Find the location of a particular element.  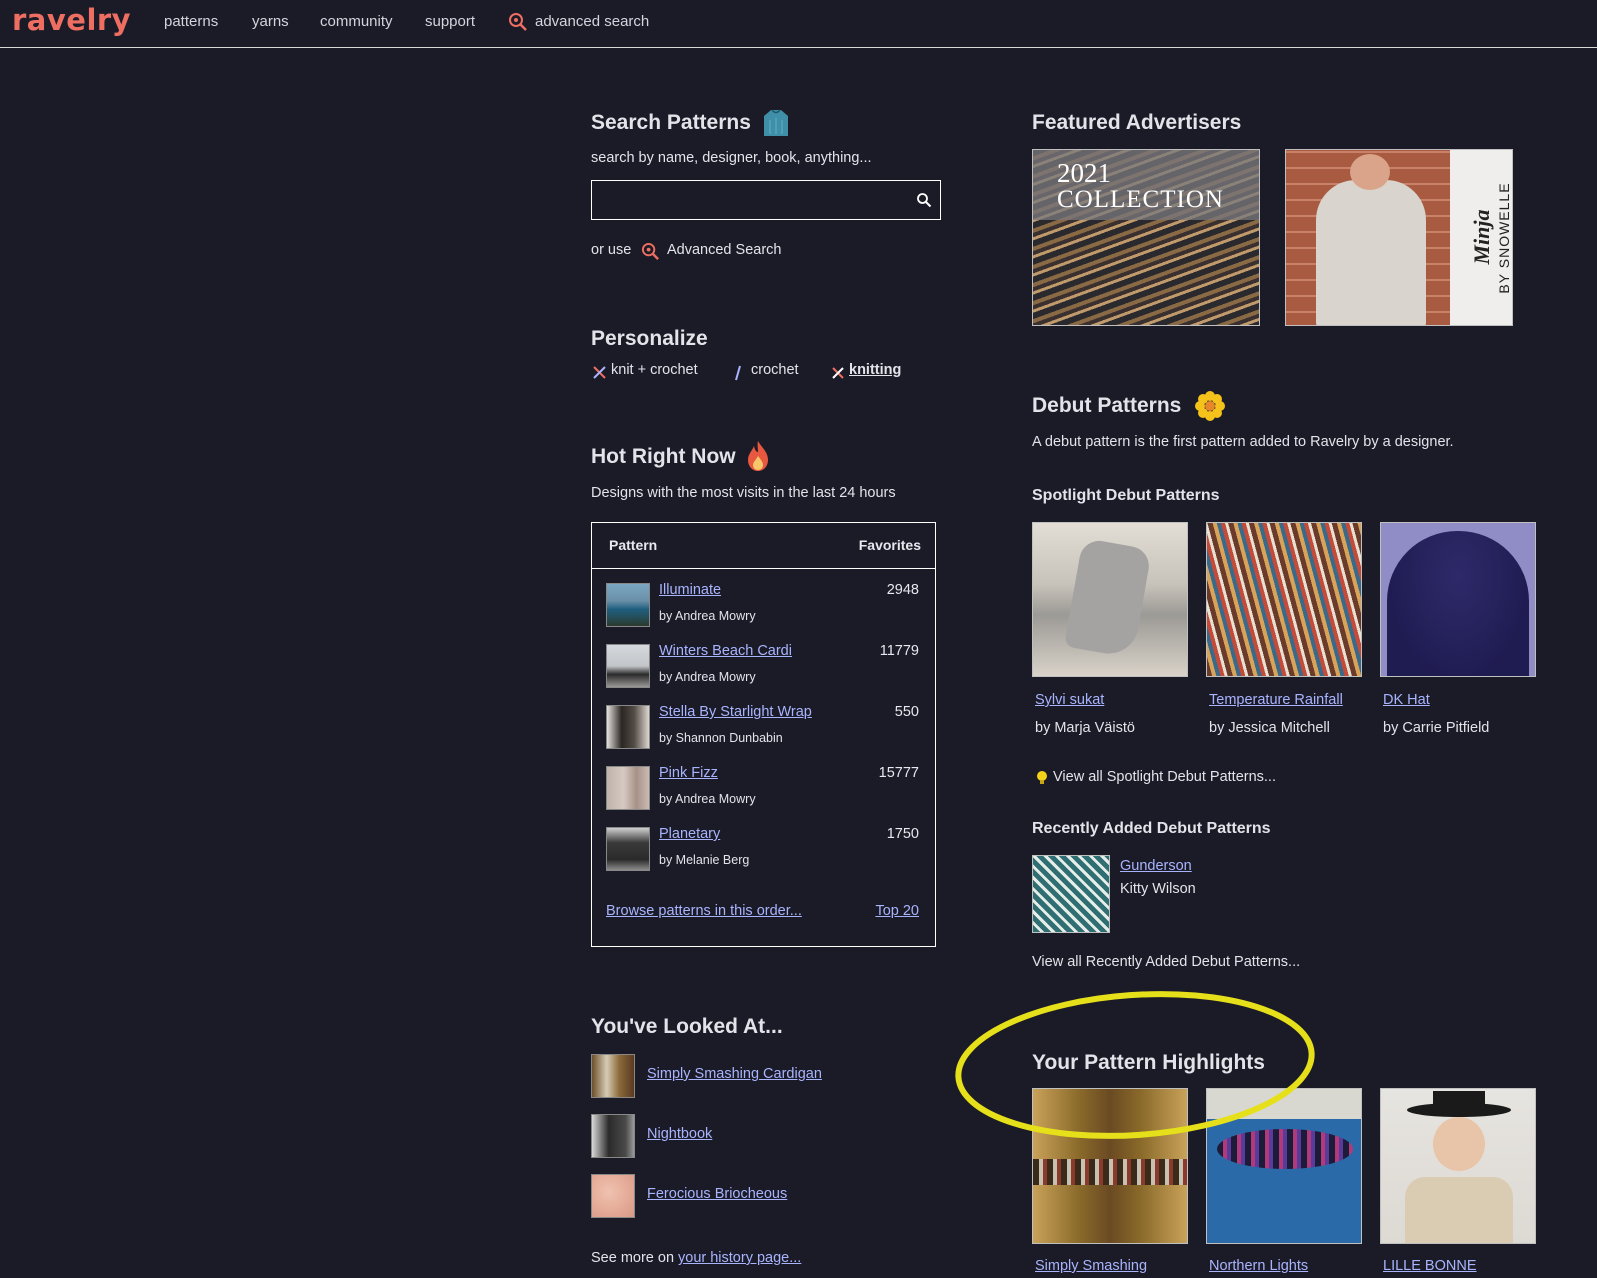

personalize-knit-crochet: knit + crochet is located at coordinates (654, 370).